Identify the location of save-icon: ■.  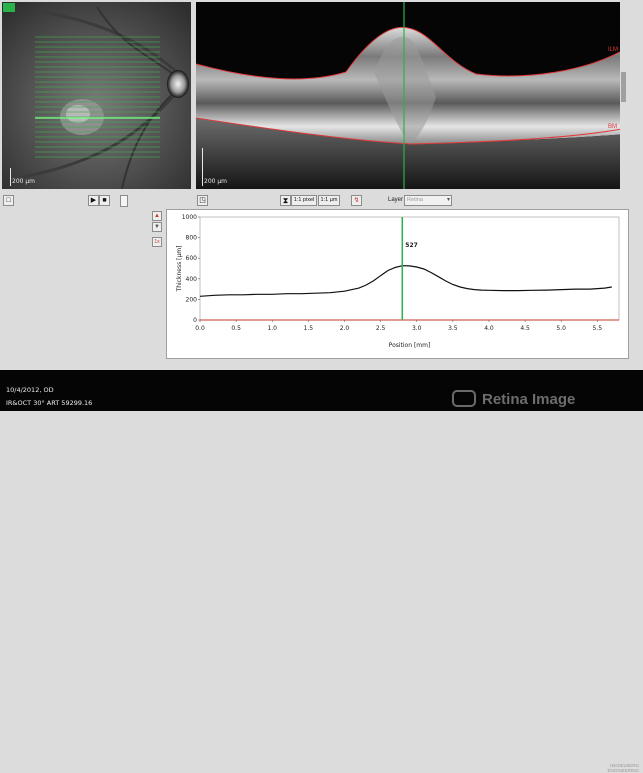
(104, 200).